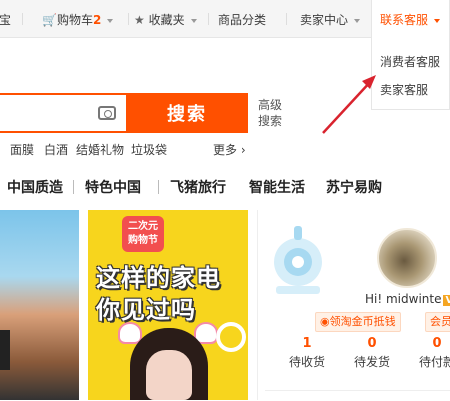 This screenshot has width=450, height=401. I want to click on cart-link: 🛒购物车2, so click(78, 19).